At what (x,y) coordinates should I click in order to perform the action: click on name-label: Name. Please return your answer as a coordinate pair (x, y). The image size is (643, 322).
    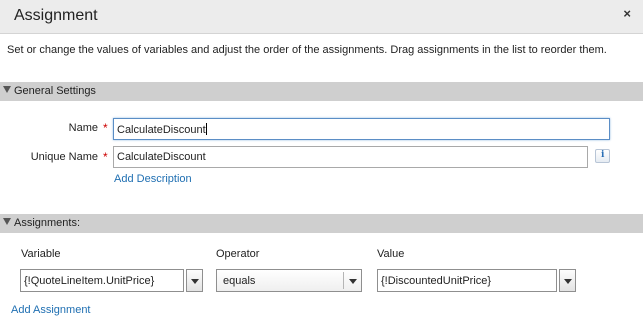
    Looking at the image, I should click on (83, 128).